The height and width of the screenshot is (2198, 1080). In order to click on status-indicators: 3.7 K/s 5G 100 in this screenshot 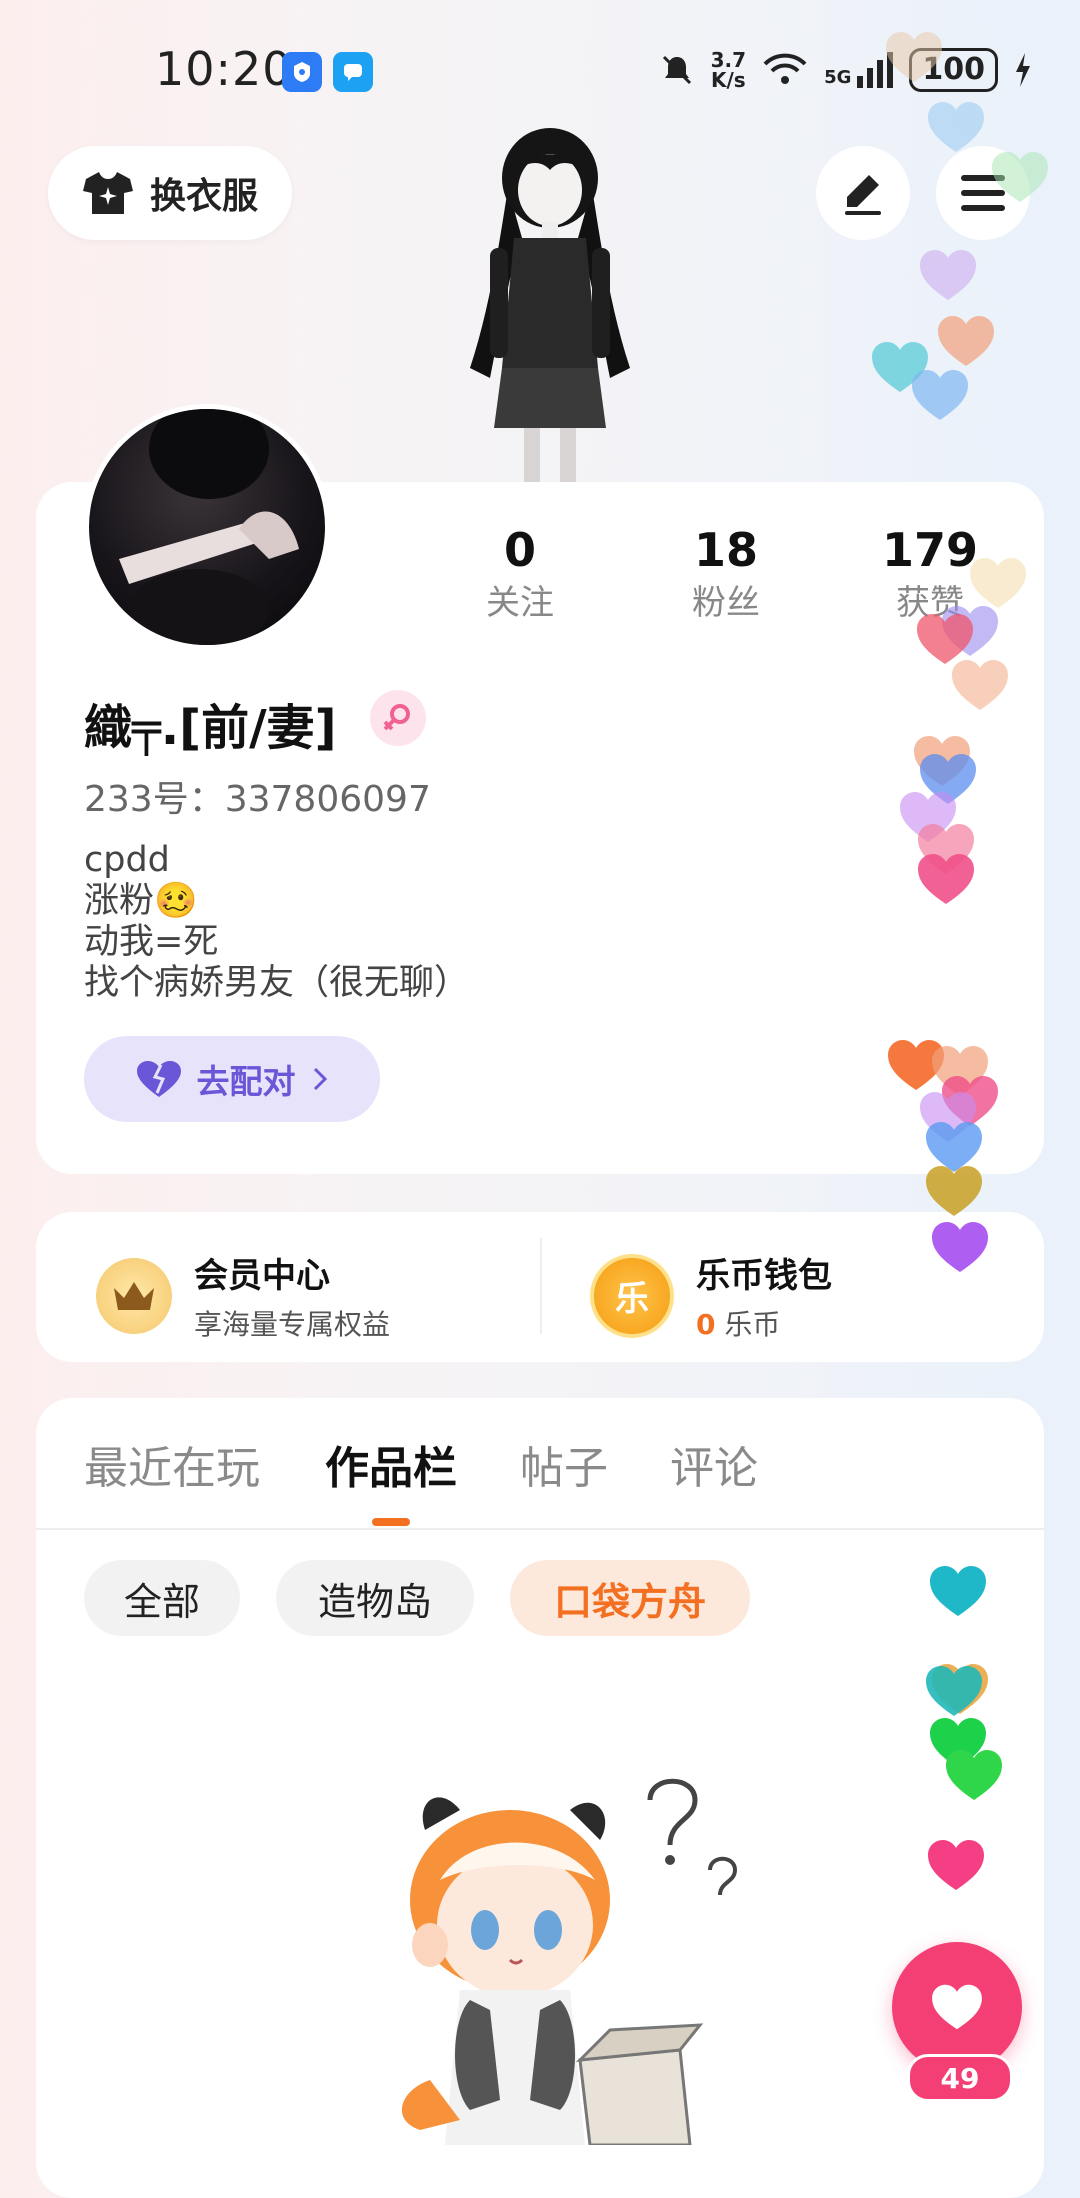, I will do `click(845, 70)`.